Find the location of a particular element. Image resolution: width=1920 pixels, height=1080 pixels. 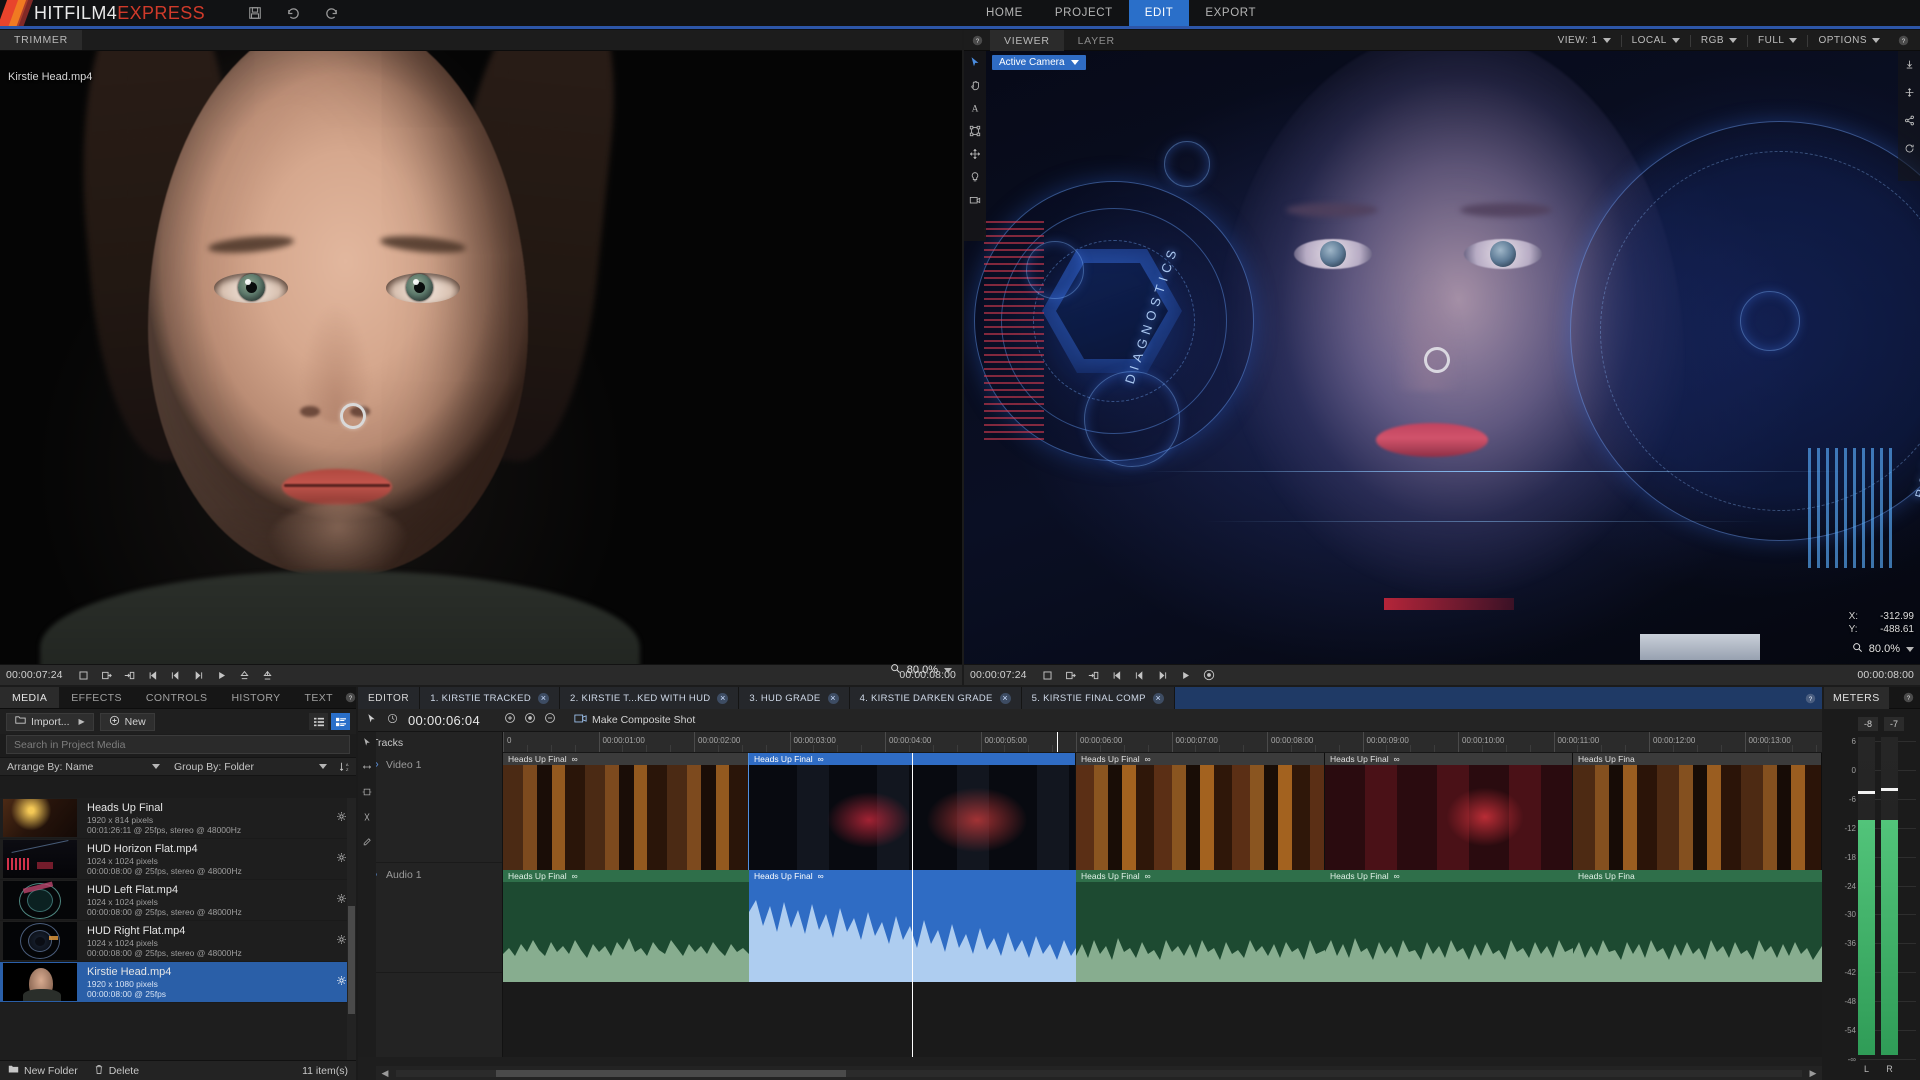

light-tool-icon is located at coordinates (975, 177).